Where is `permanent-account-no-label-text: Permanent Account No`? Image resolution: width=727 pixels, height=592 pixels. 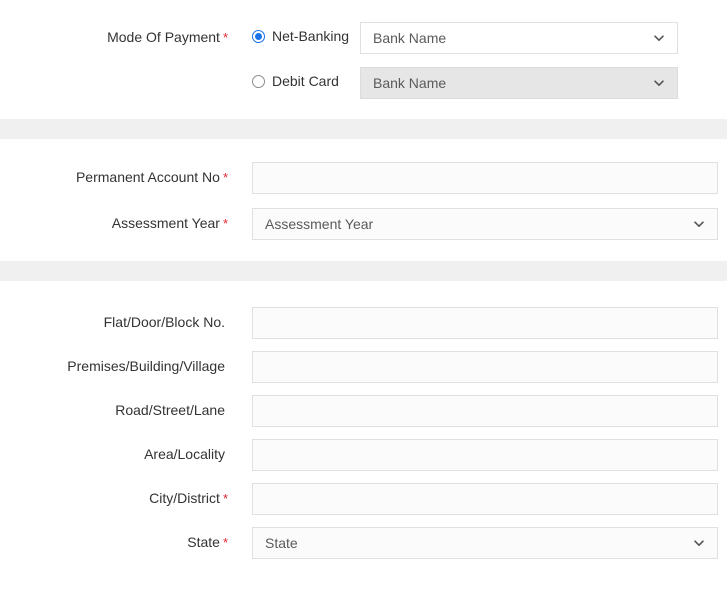
permanent-account-no-label-text: Permanent Account No is located at coordinates (147, 177).